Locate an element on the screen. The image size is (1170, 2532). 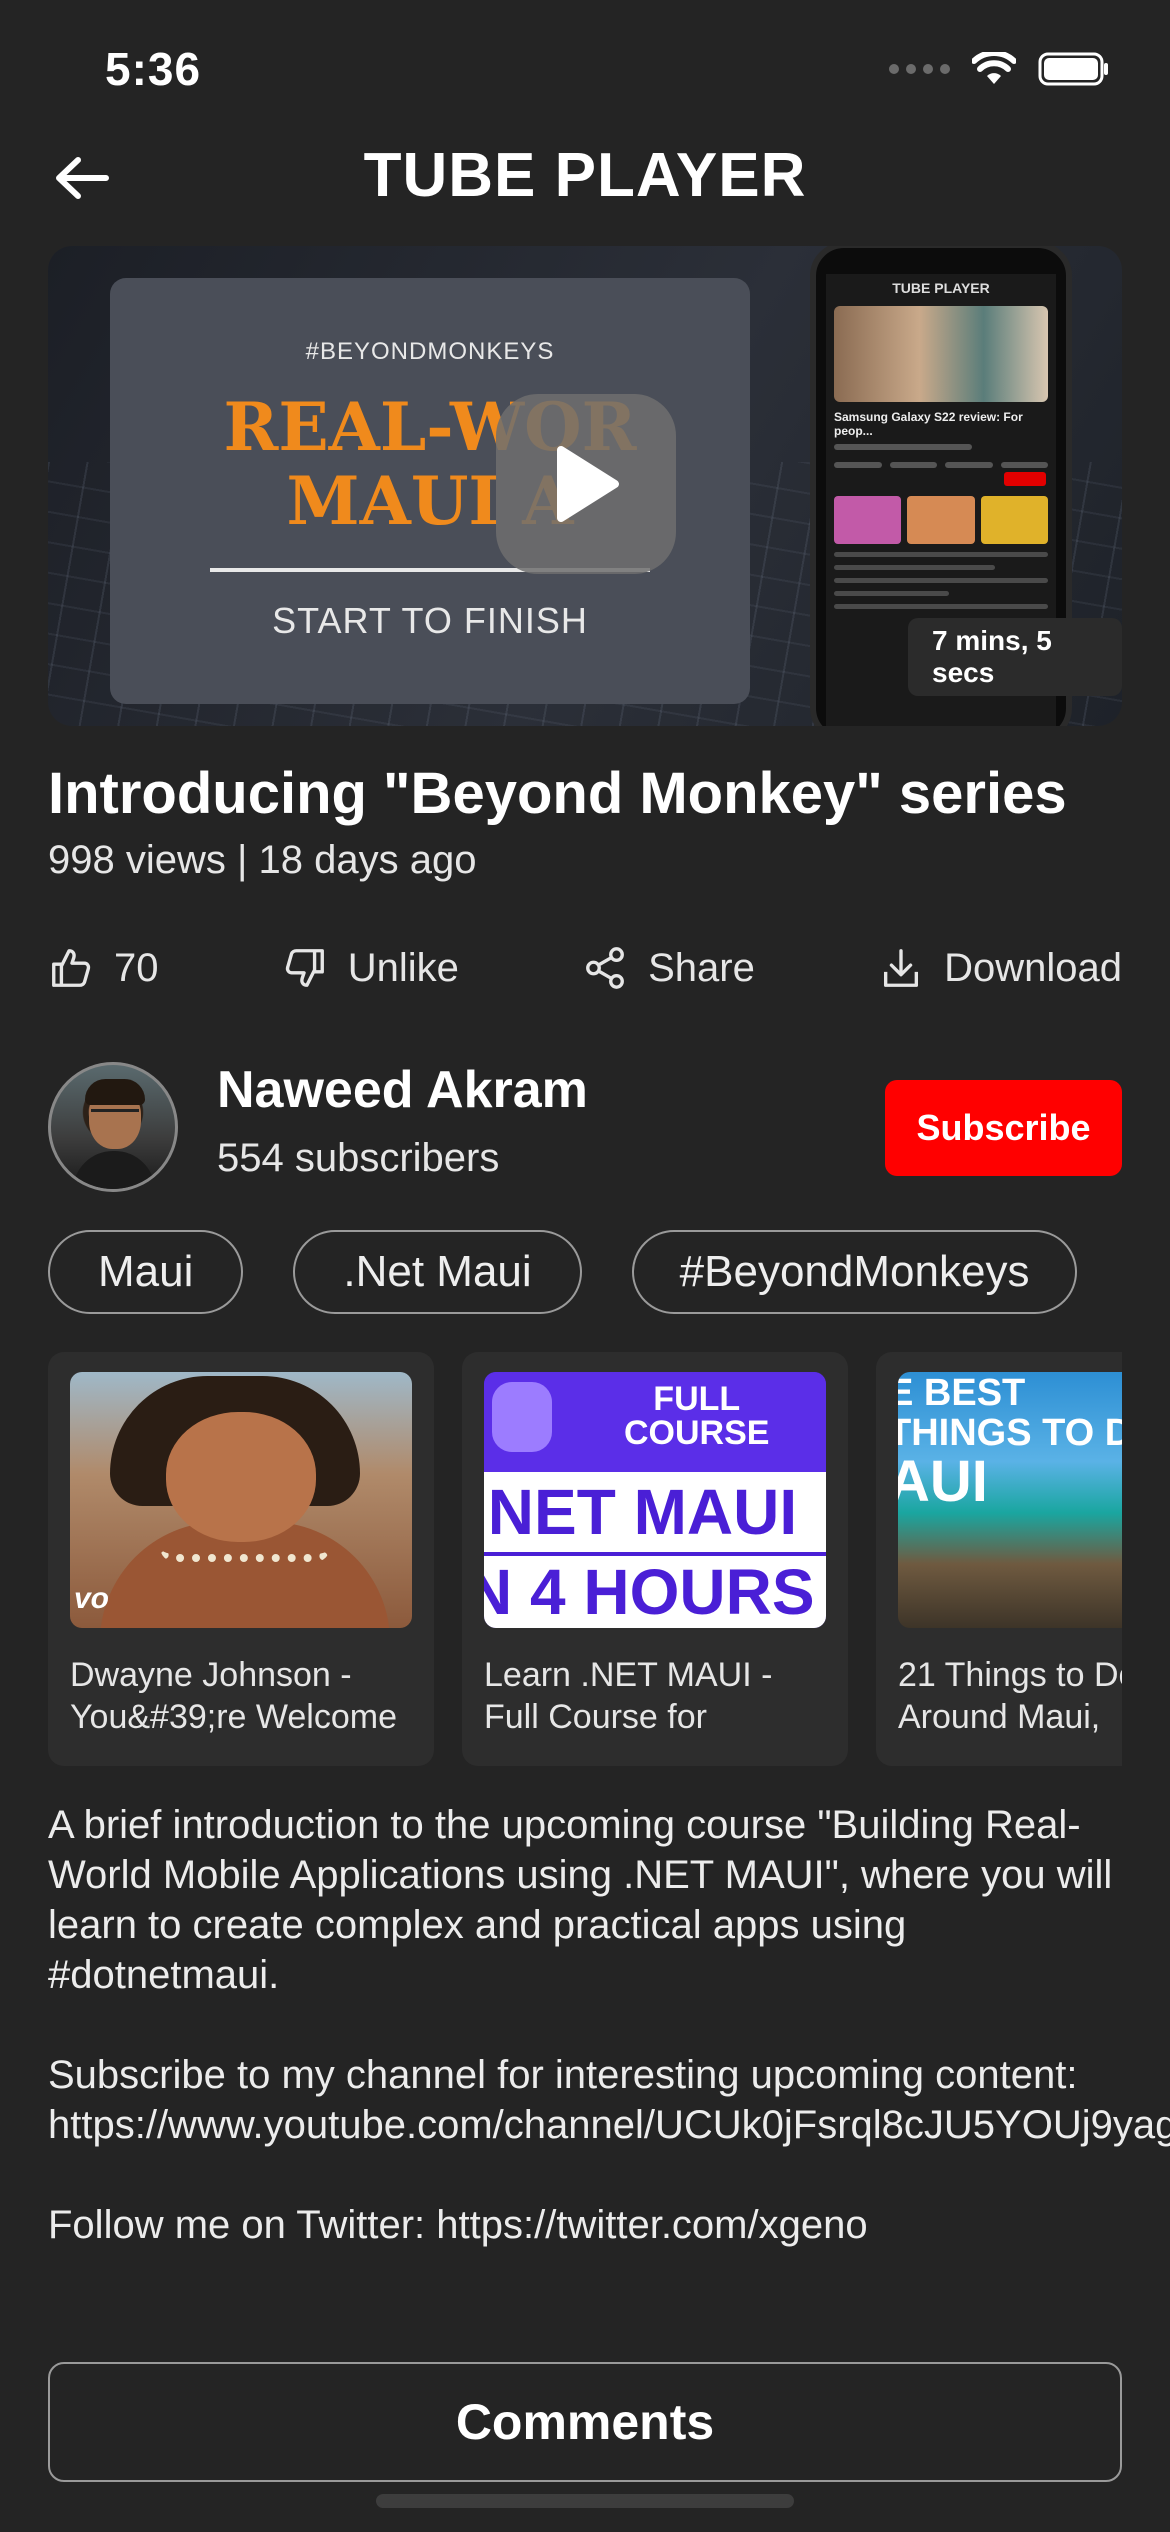
tag-chip: #BeyondMonkeys is located at coordinates (854, 1272).